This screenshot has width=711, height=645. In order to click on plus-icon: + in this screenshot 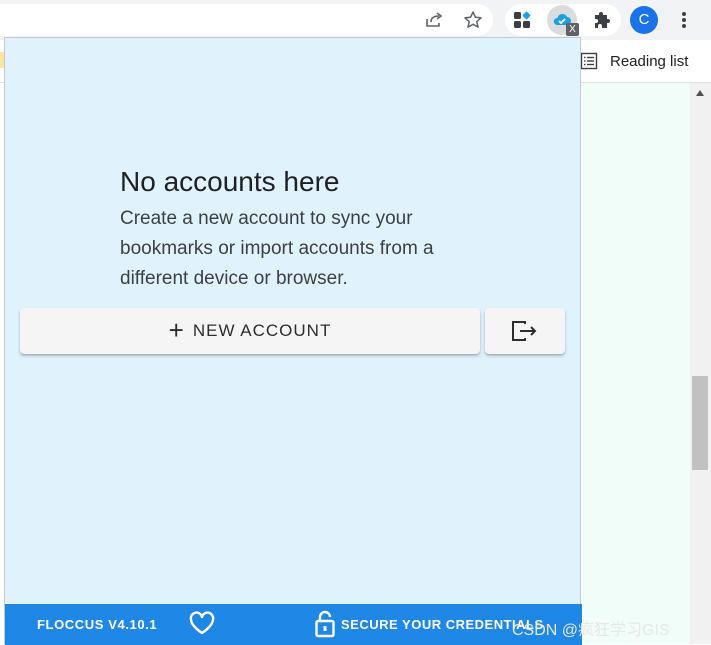, I will do `click(176, 330)`.